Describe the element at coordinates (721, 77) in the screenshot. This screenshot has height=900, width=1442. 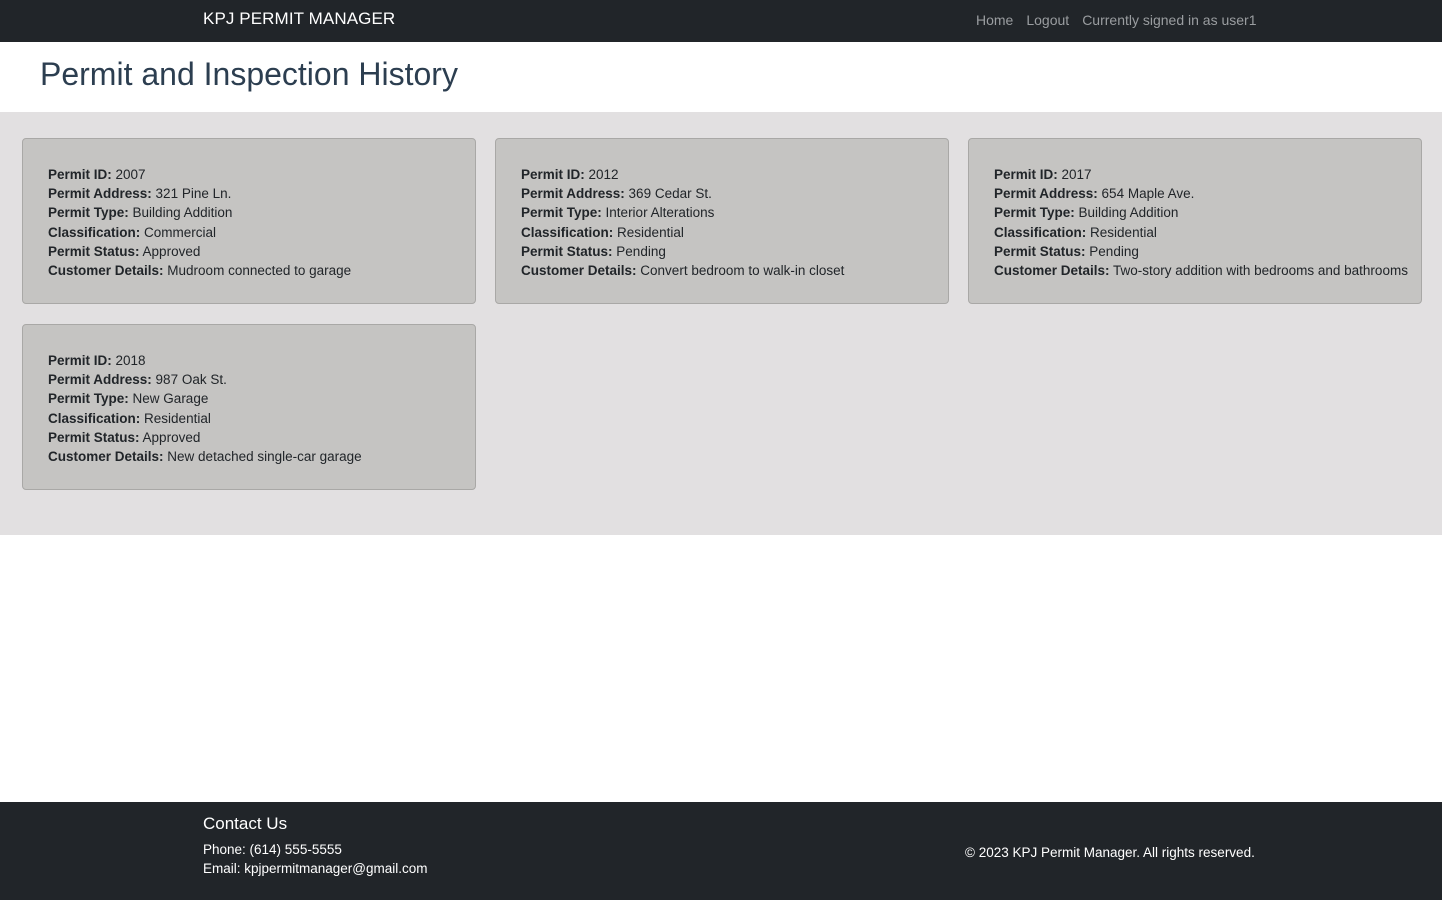
I see `page-header: Permit and Inspection History` at that location.